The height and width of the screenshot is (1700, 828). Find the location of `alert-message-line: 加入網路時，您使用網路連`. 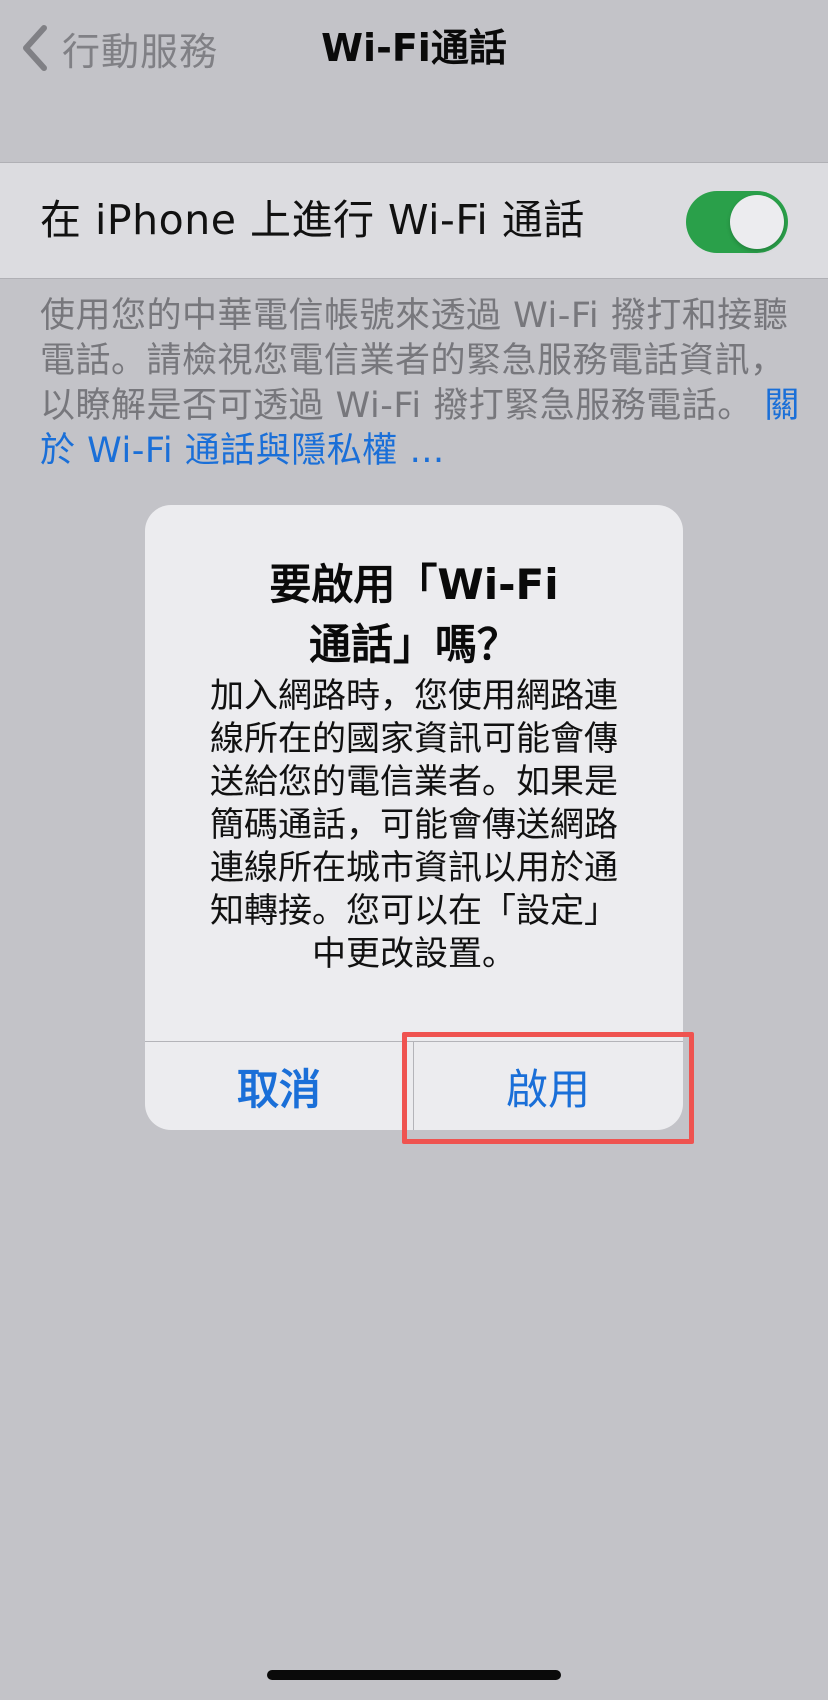

alert-message-line: 加入網路時，您使用網路連 is located at coordinates (414, 696).